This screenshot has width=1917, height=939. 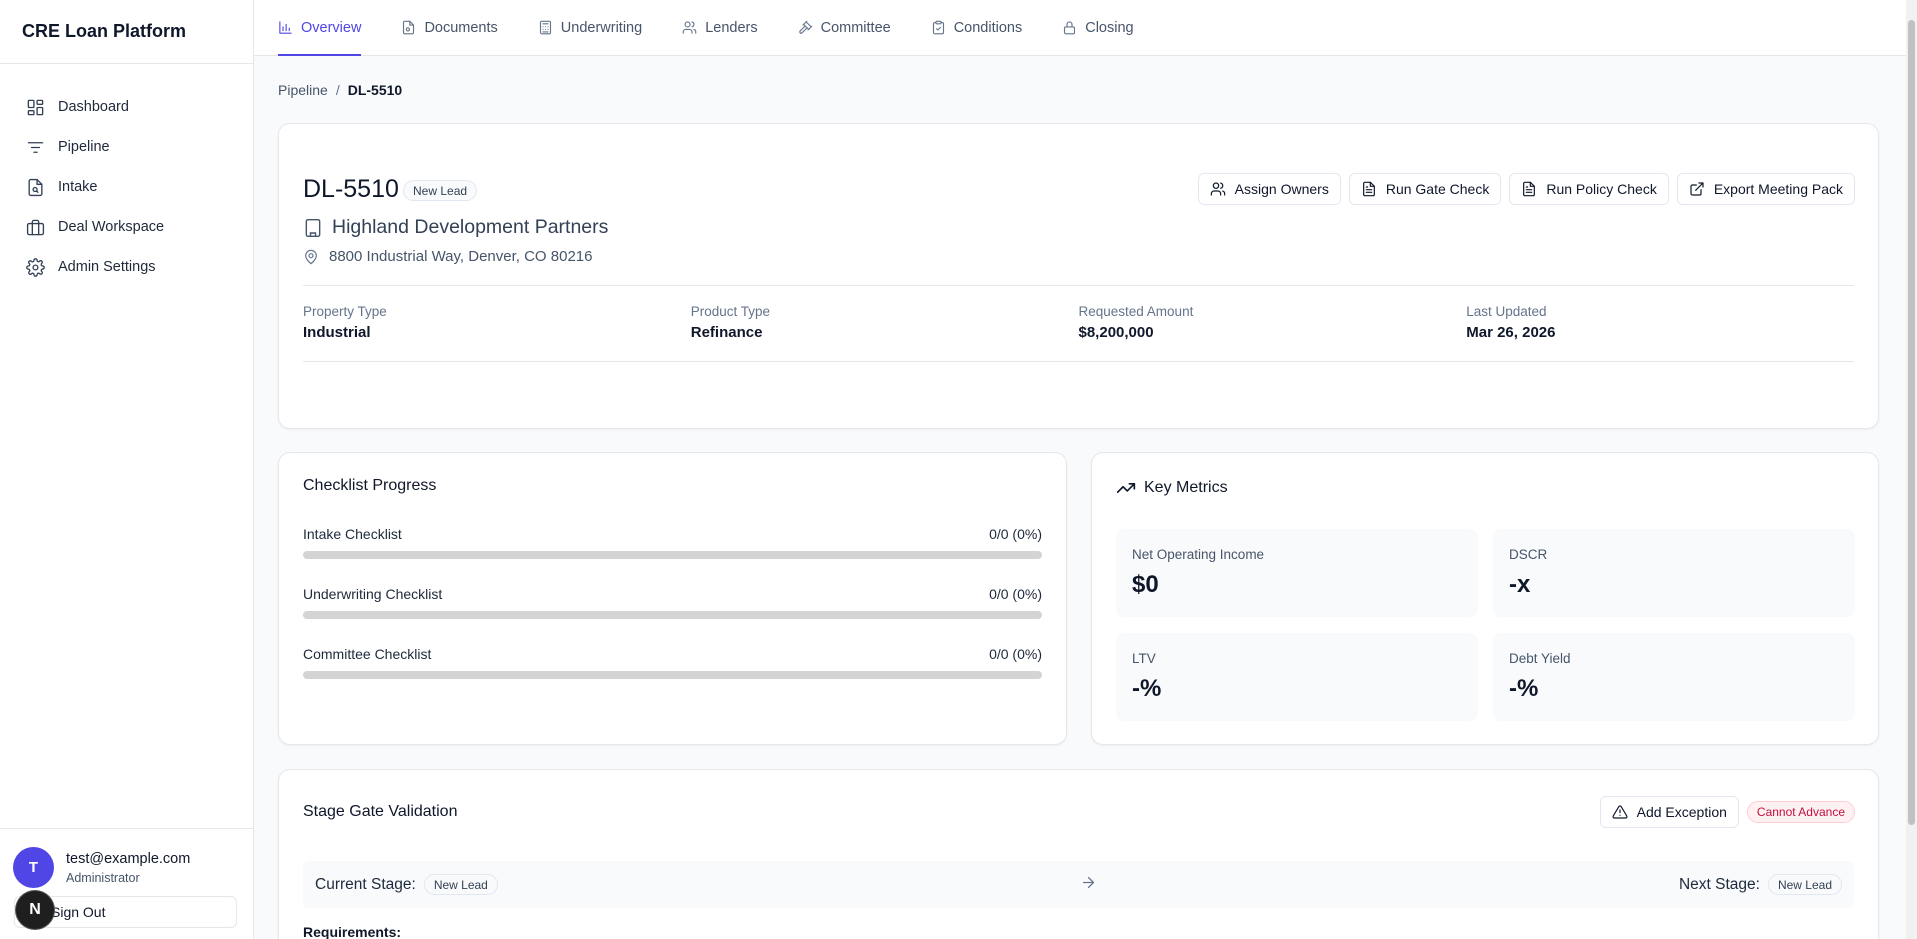 I want to click on sidebar-item-deal-workspace: Deal Workspace, so click(x=126, y=227).